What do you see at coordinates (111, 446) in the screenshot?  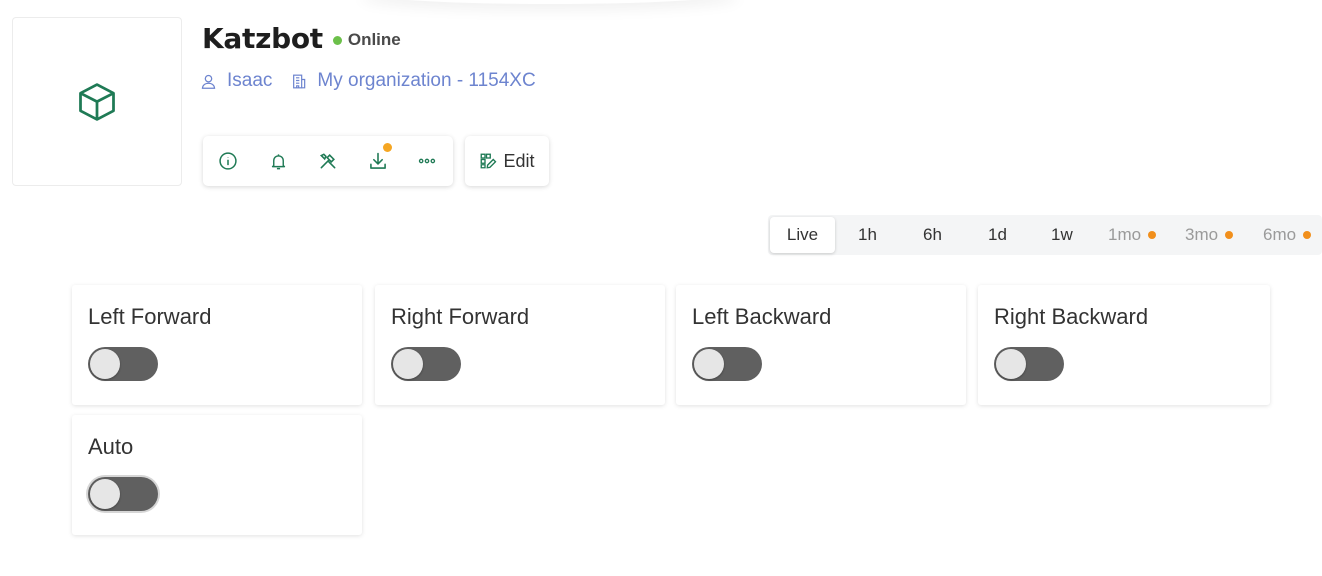 I see `control-label: Auto` at bounding box center [111, 446].